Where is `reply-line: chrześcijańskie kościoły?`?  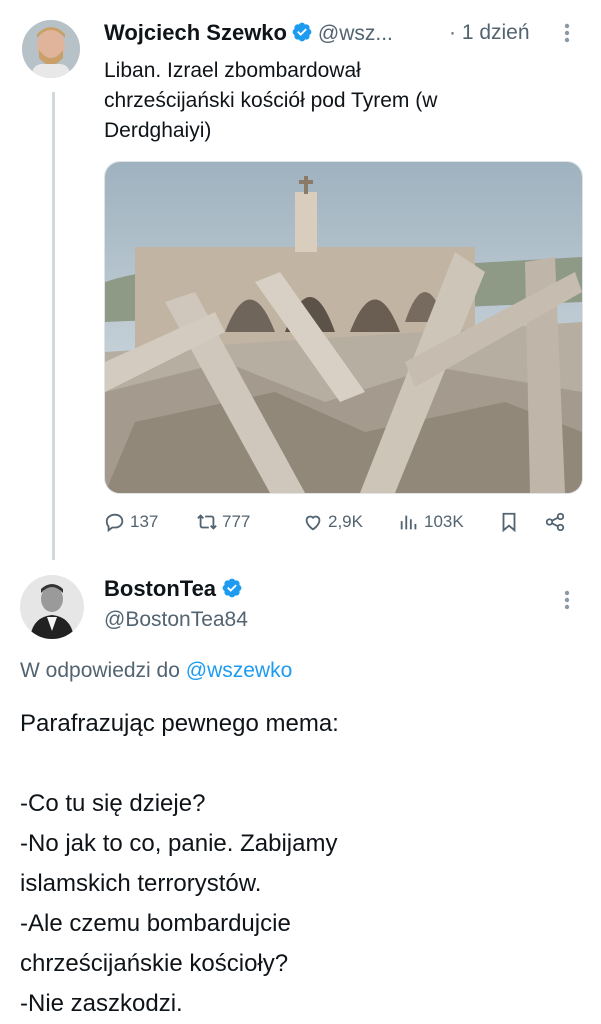
reply-line: chrześcijańskie kościoły? is located at coordinates (154, 963).